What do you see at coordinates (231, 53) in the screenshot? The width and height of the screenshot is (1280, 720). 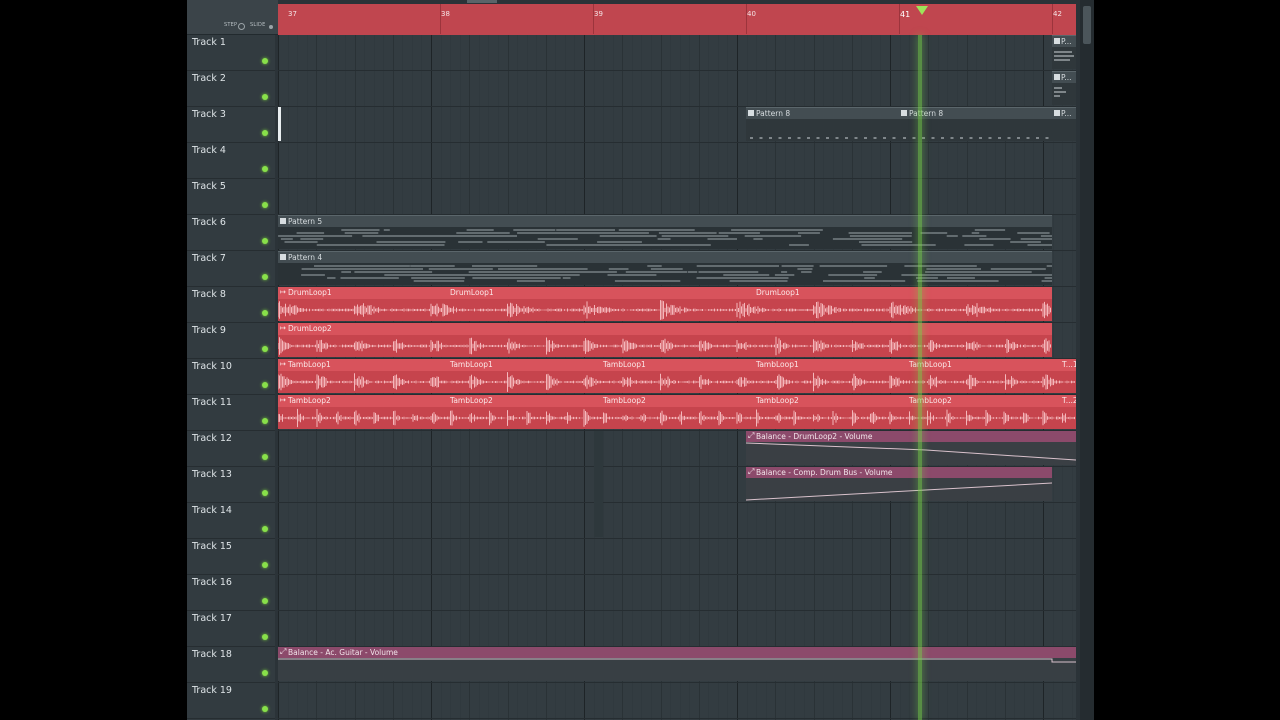 I see `track-header: Track 1` at bounding box center [231, 53].